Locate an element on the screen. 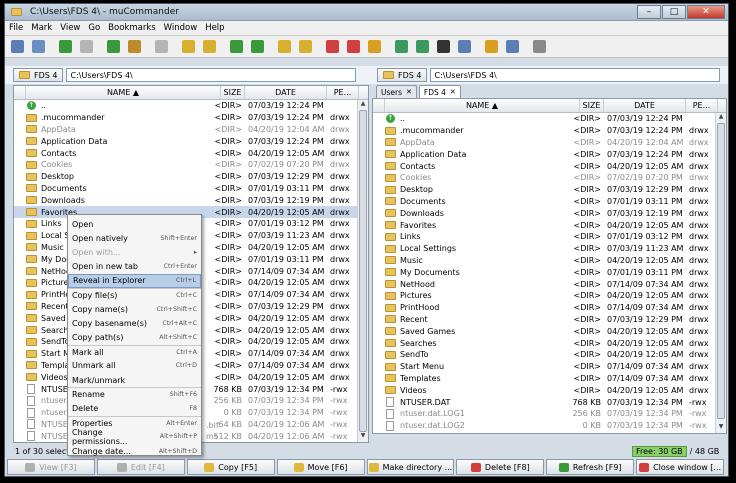 Image resolution: width=736 pixels, height=483 pixels. menu-view: View is located at coordinates (70, 28).